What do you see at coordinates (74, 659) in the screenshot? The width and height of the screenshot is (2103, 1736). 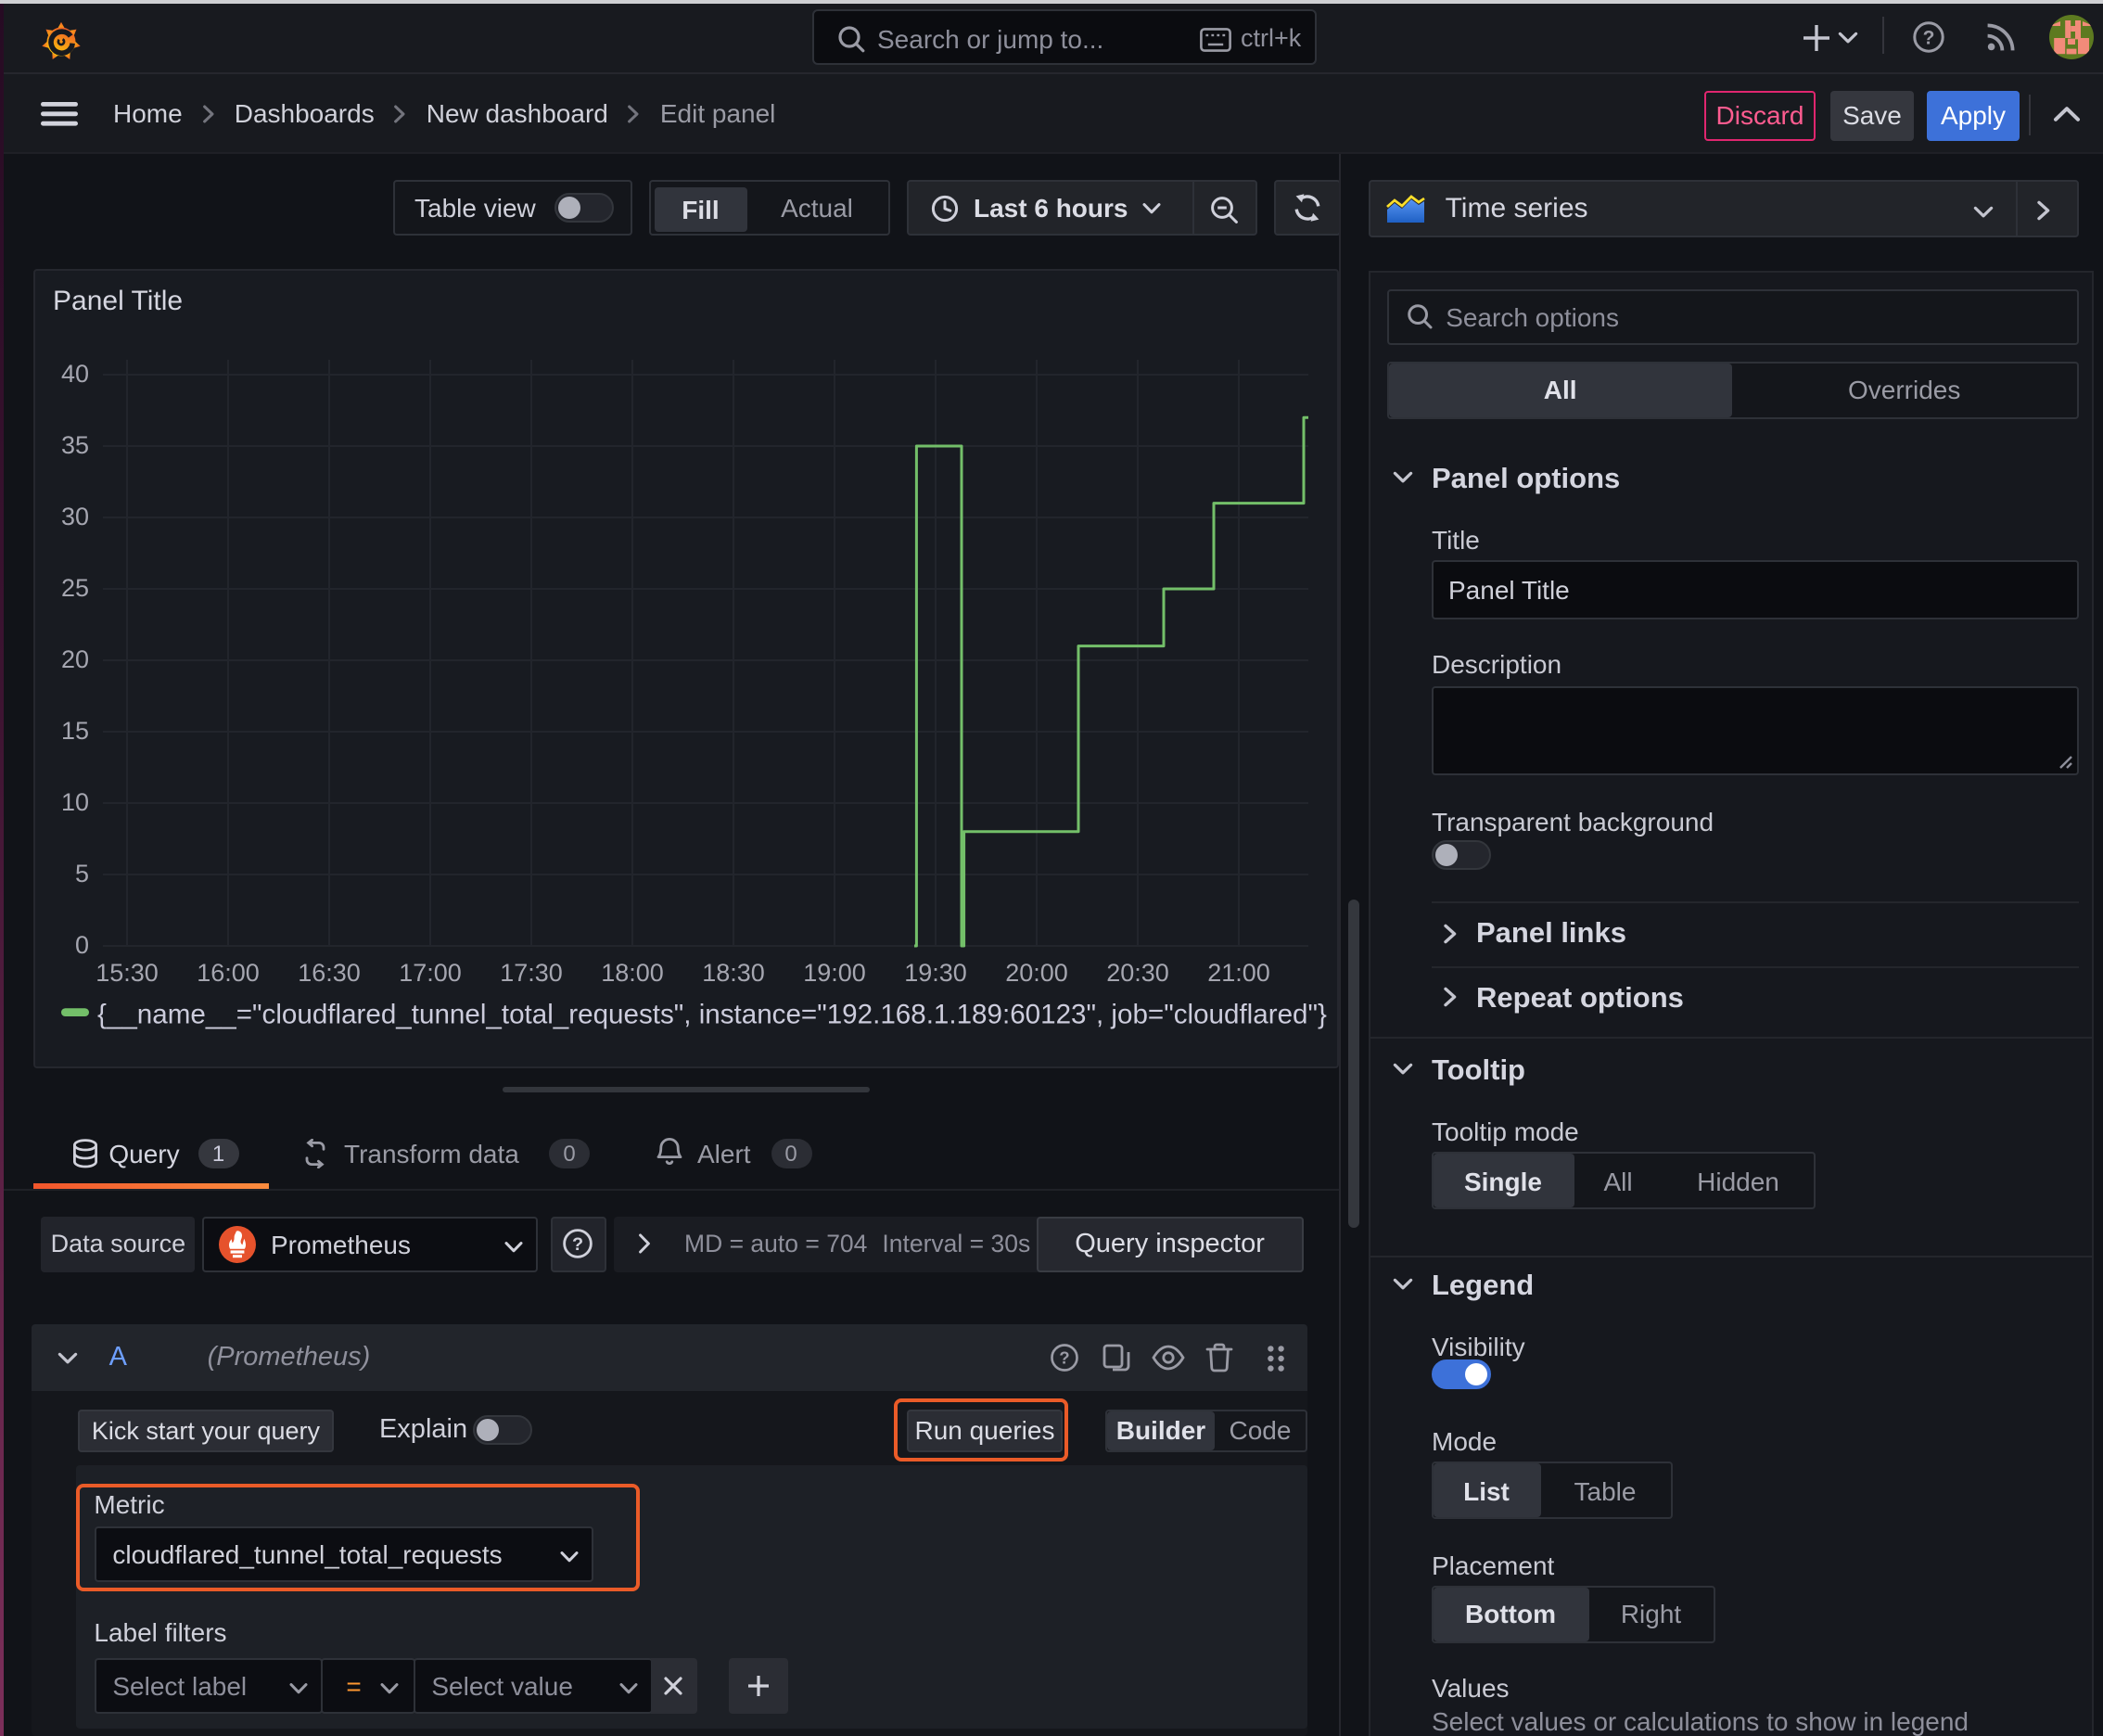 I see `svg-text: 20` at bounding box center [74, 659].